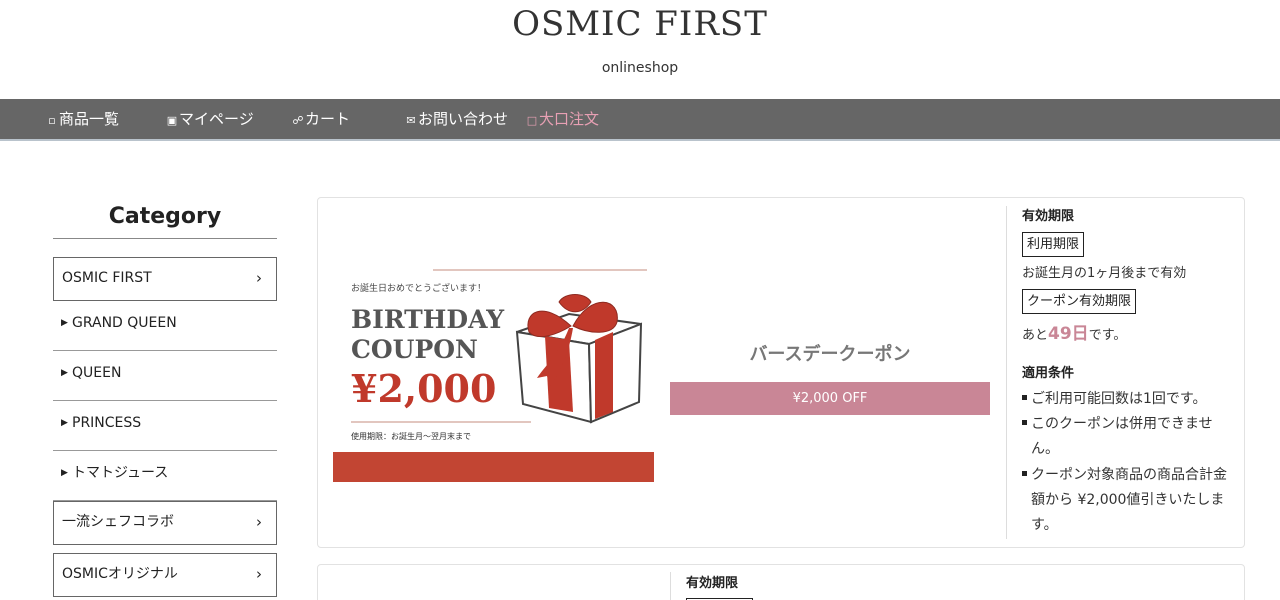 The height and width of the screenshot is (600, 1280). I want to click on coupon-discount-badge: ¥2,000 OFF, so click(830, 398).